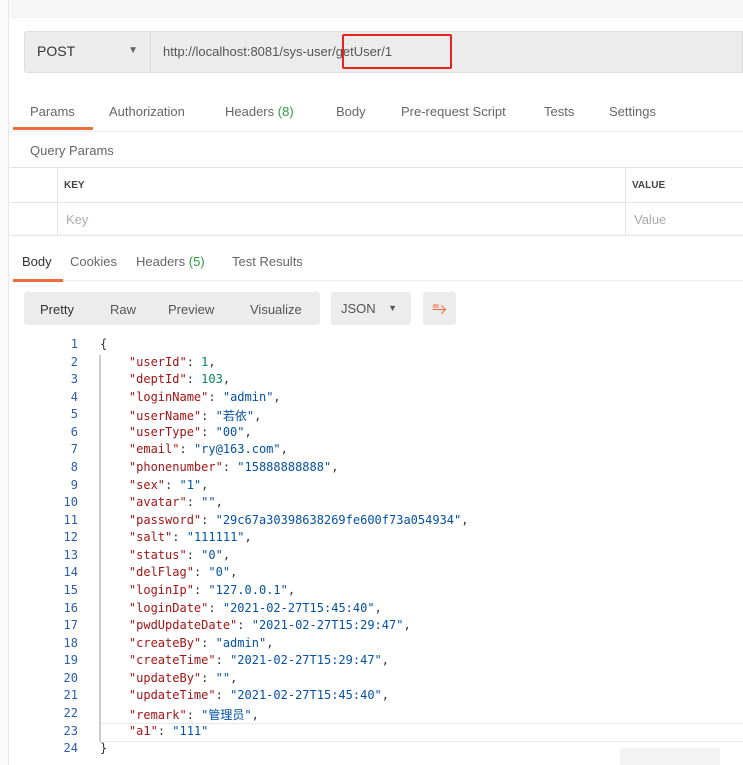 Image resolution: width=743 pixels, height=765 pixels. What do you see at coordinates (74, 344) in the screenshot?
I see `line-number: 1` at bounding box center [74, 344].